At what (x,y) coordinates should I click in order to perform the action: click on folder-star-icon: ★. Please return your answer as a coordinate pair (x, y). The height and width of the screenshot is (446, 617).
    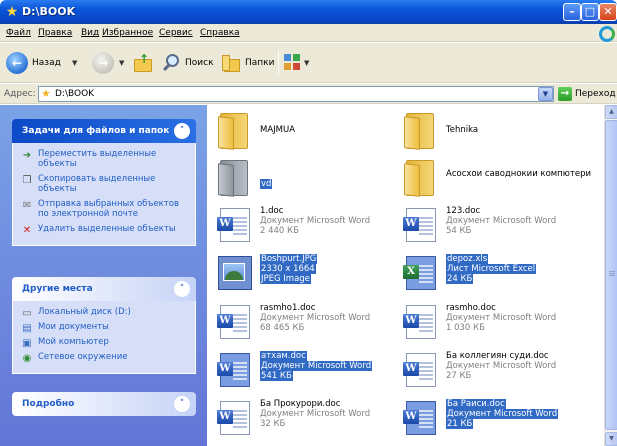
    Looking at the image, I should click on (12, 12).